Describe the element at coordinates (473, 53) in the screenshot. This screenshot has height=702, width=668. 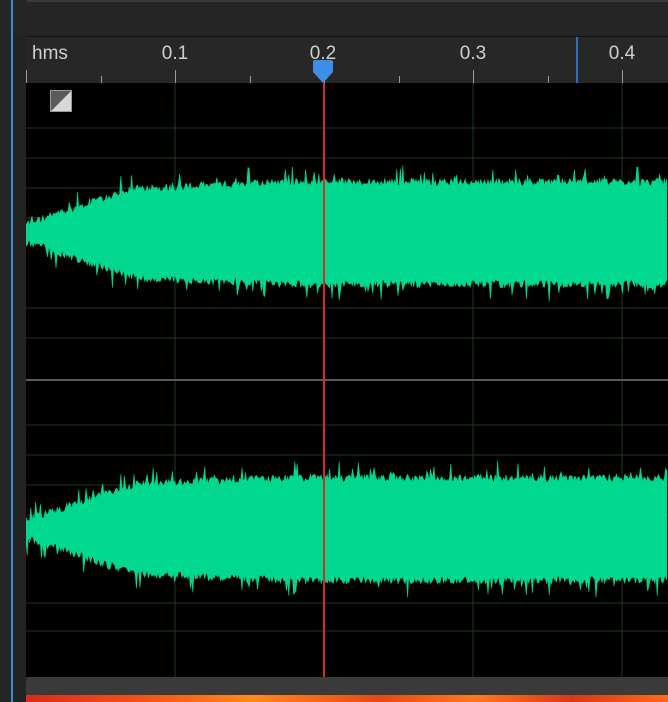
I see `ruler-label-0-3: 0.3` at that location.